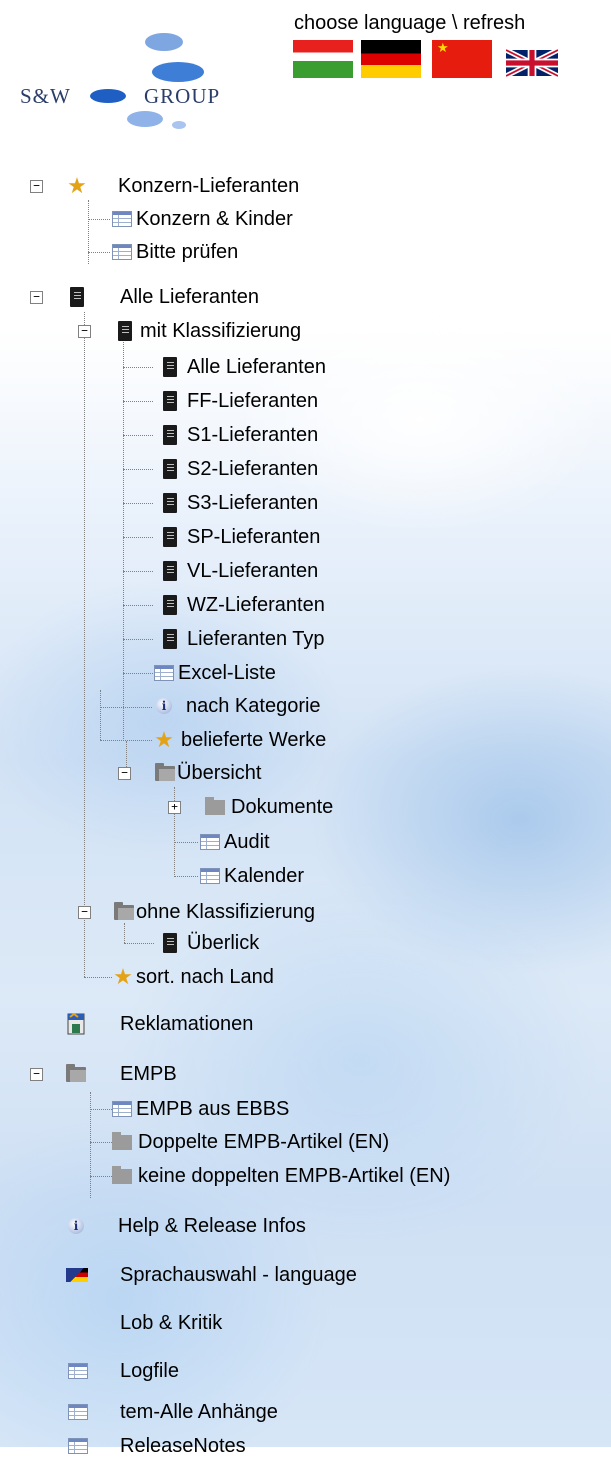  I want to click on german-flag-icon, so click(391, 59).